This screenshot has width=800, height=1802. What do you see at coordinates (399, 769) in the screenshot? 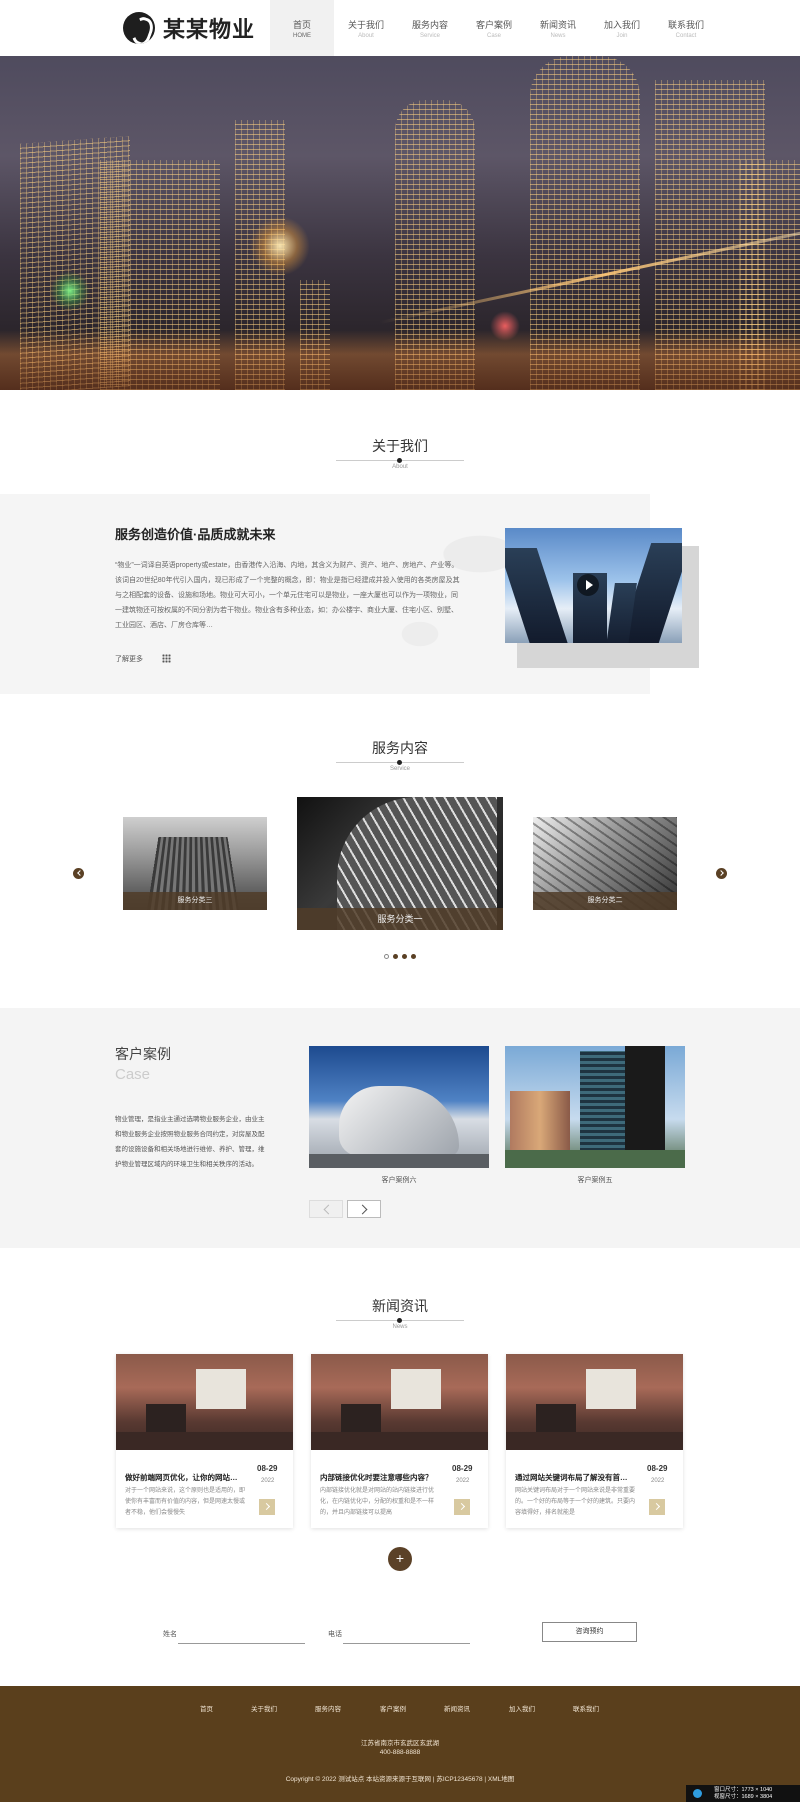
I see `section-subtitle: Service` at bounding box center [399, 769].